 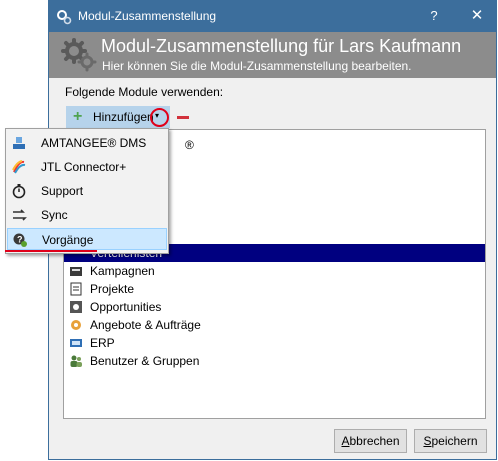 I want to click on title-bar: Modul-Zusammenstellung ? ✕, so click(x=272, y=16).